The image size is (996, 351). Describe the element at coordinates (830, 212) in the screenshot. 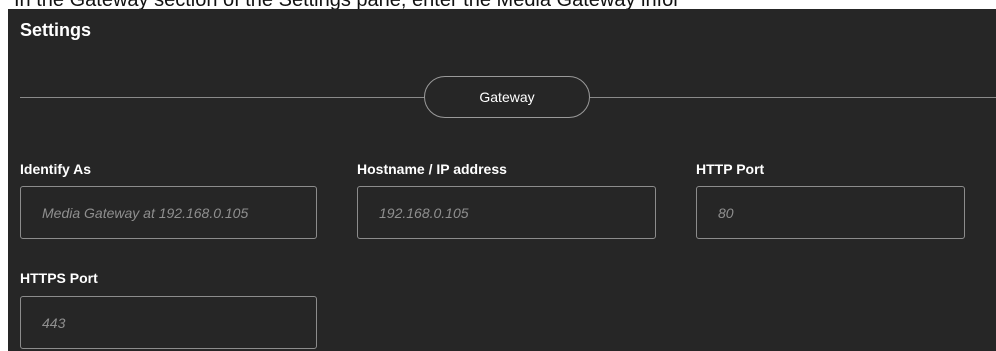

I see `http-port-input` at that location.